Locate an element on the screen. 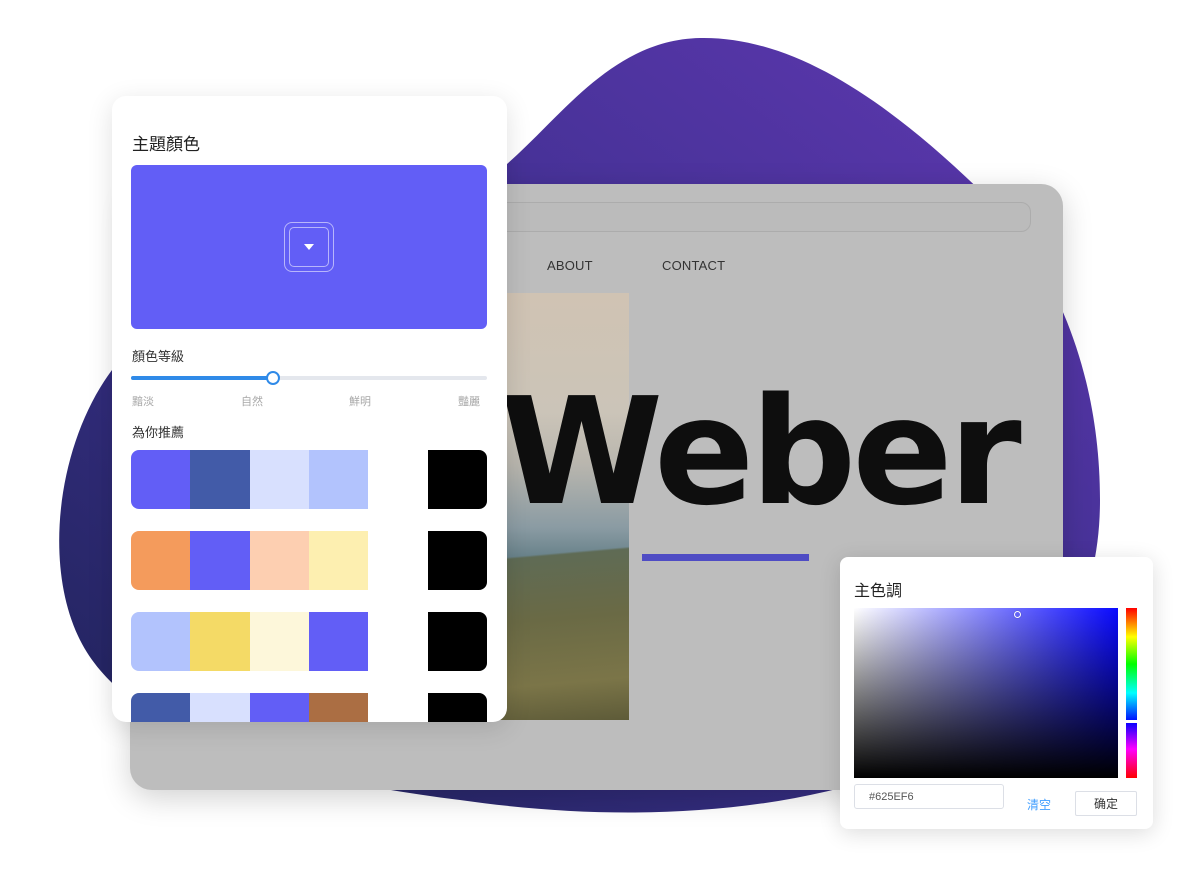  slider-thumb is located at coordinates (273, 378).